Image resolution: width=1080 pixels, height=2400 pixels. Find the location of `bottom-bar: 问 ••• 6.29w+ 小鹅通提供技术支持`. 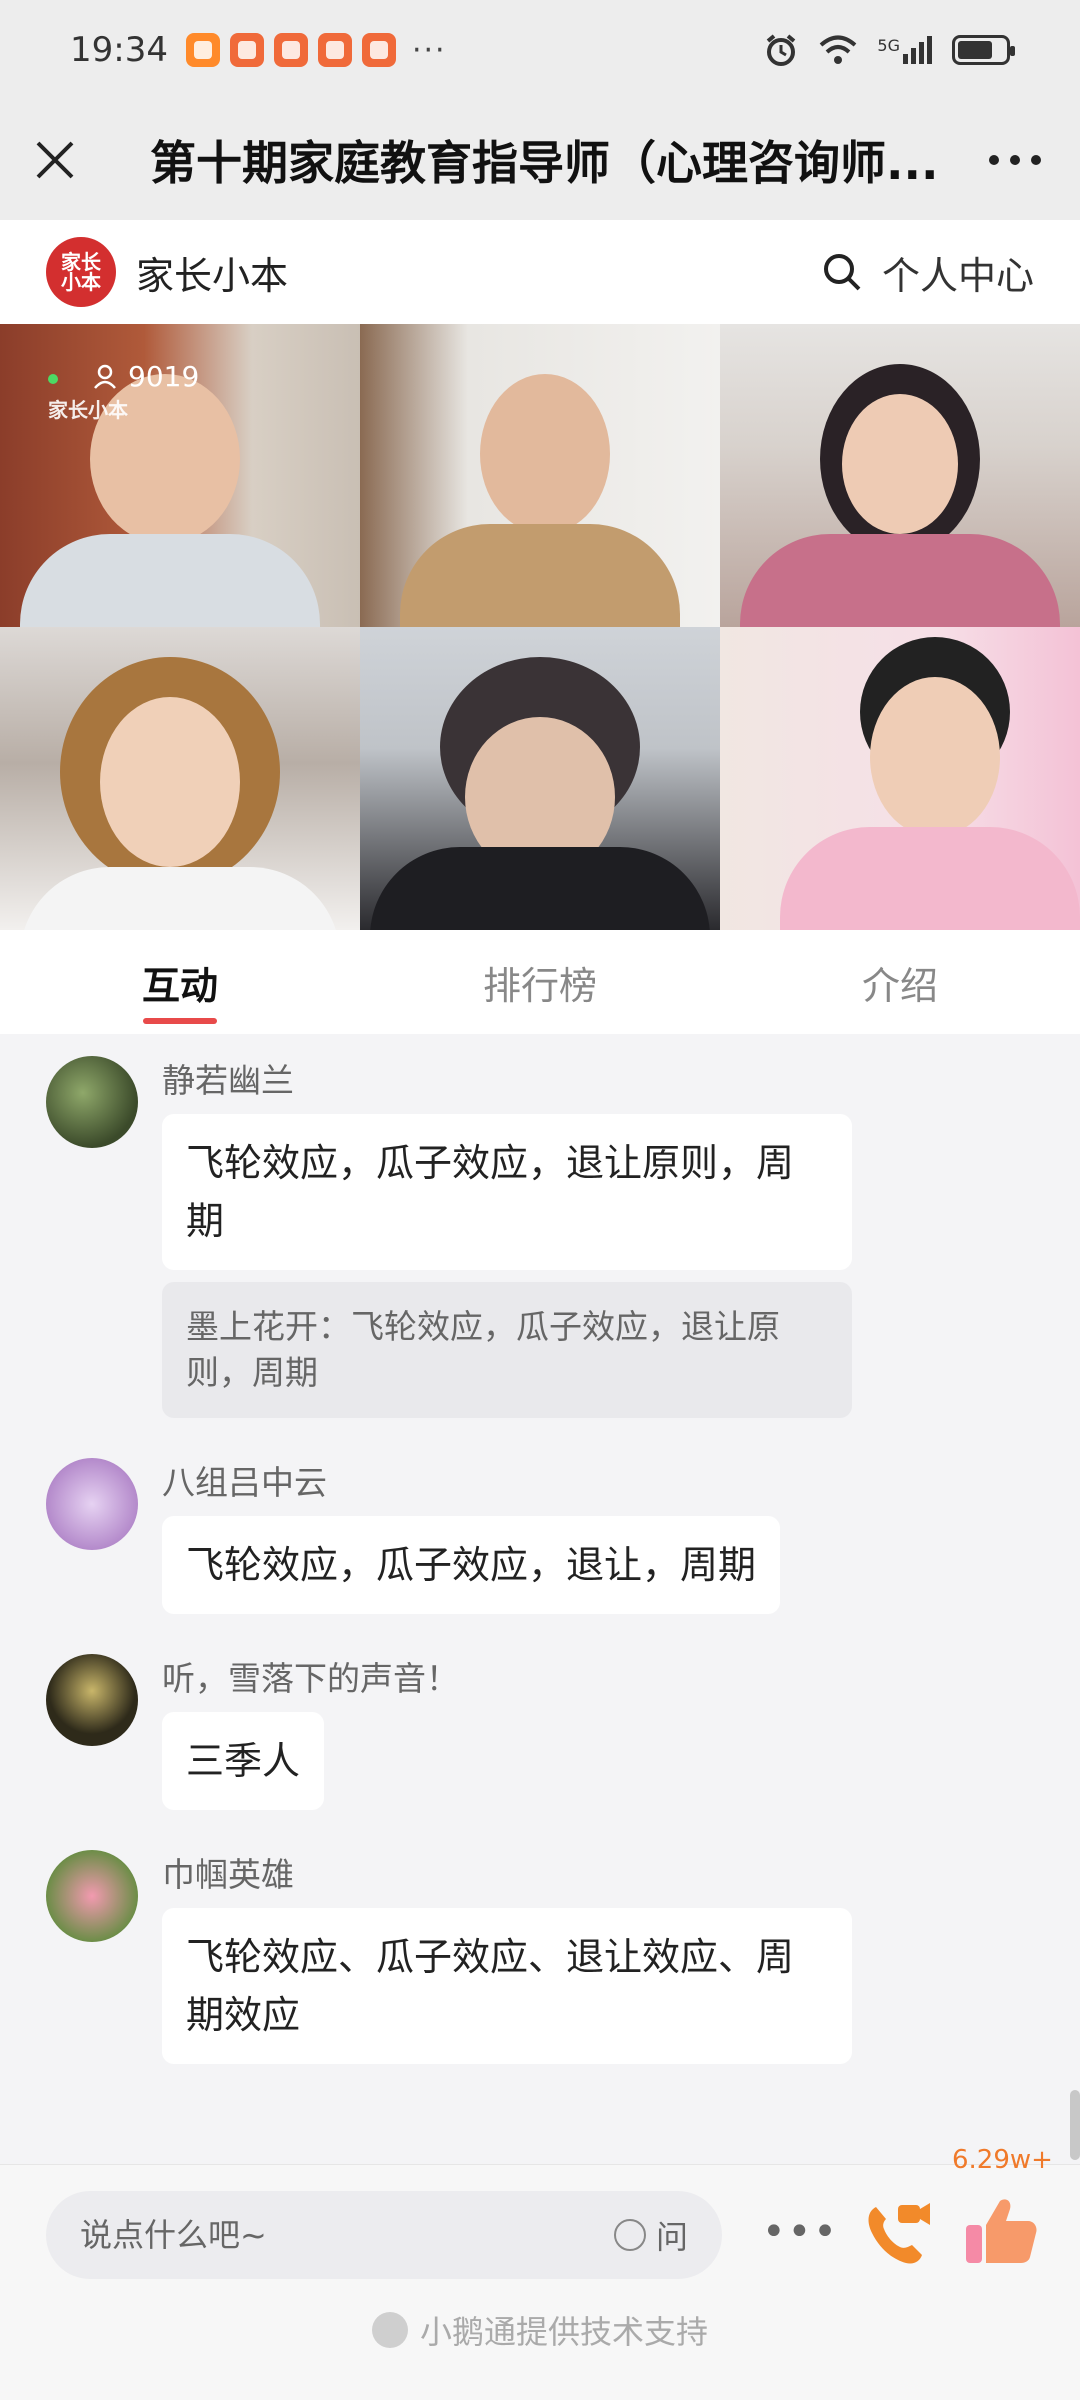

bottom-bar: 问 ••• 6.29w+ 小鹅通提供技术支持 is located at coordinates (540, 2272).